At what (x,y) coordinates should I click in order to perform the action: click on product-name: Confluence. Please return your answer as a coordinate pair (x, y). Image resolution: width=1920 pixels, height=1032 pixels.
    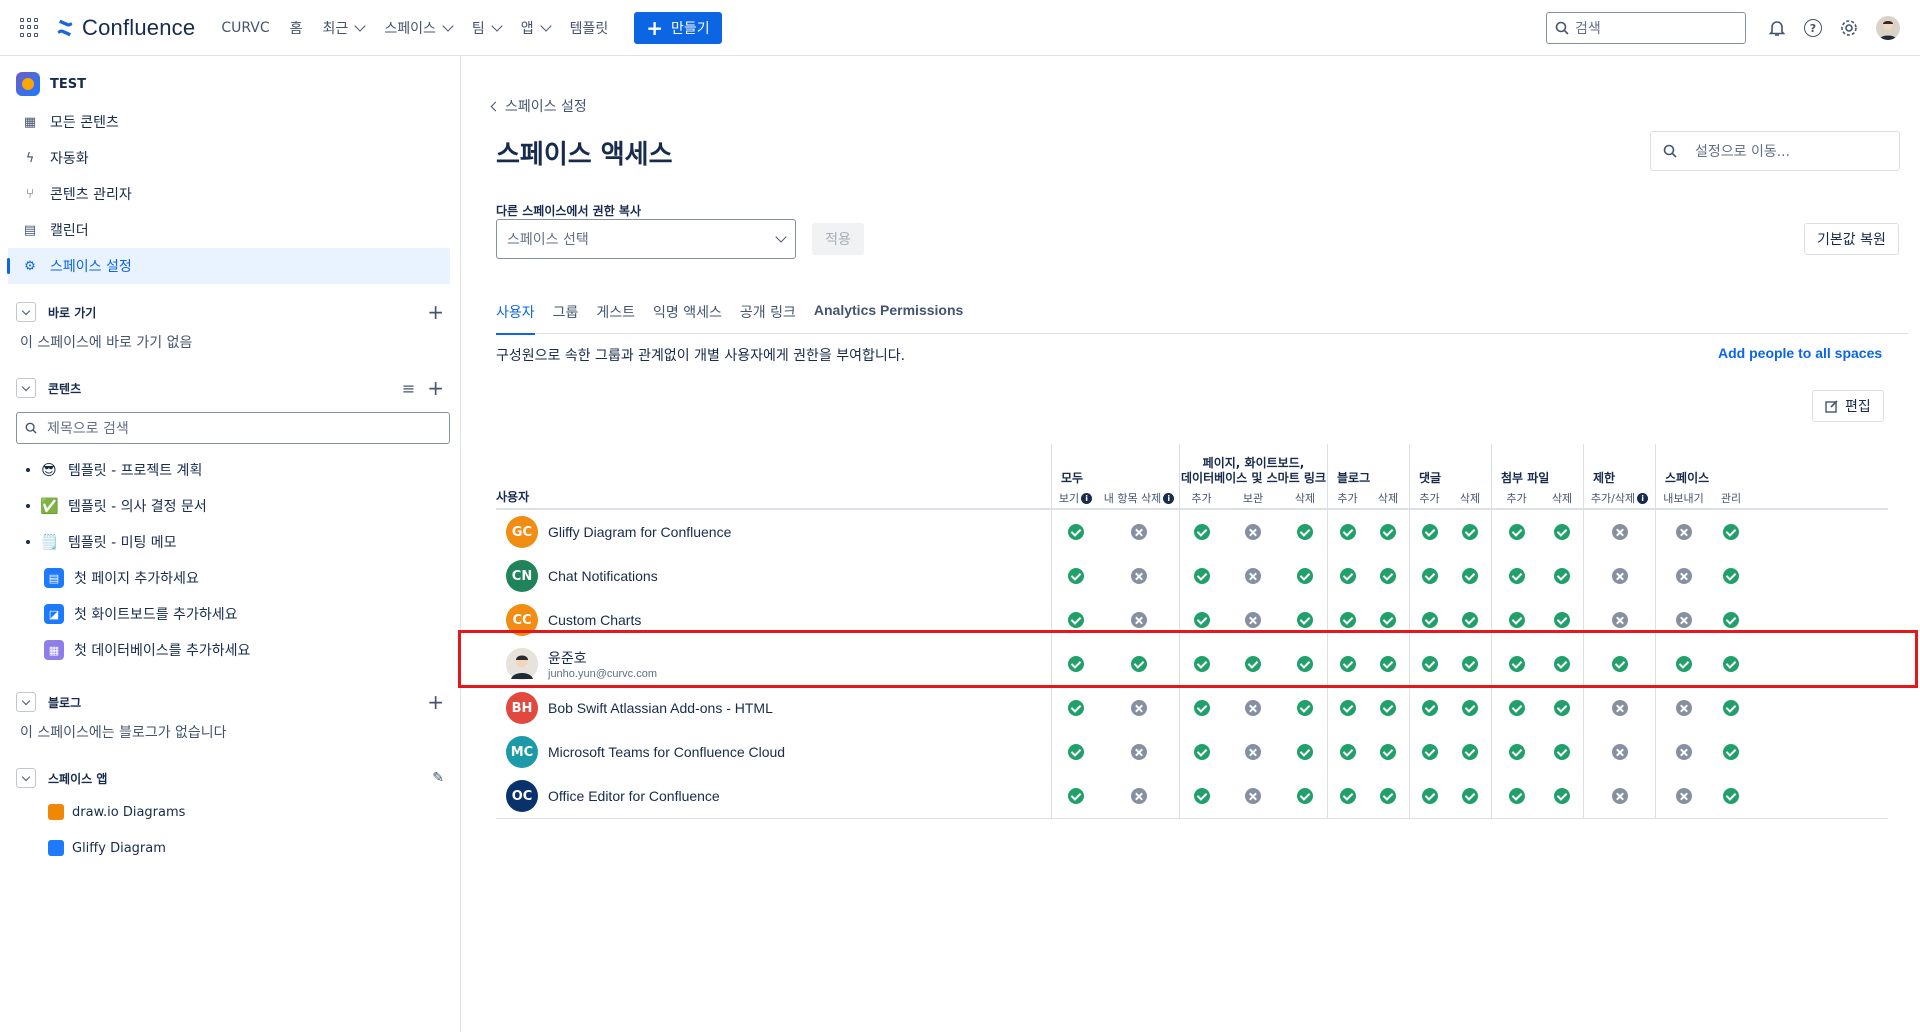
    Looking at the image, I should click on (139, 27).